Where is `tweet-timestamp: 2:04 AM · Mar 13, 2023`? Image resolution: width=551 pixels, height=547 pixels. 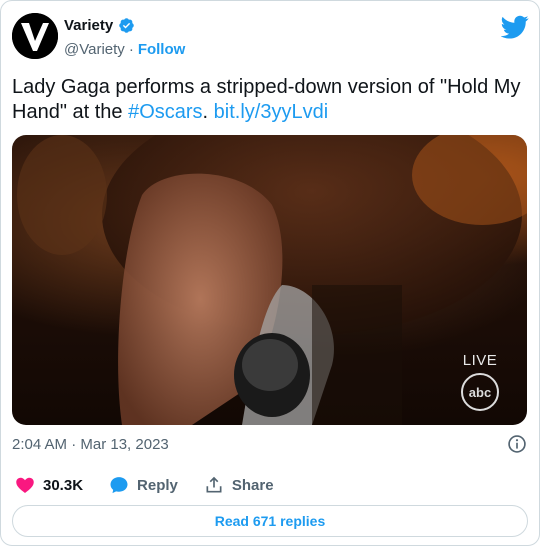 tweet-timestamp: 2:04 AM · Mar 13, 2023 is located at coordinates (90, 444).